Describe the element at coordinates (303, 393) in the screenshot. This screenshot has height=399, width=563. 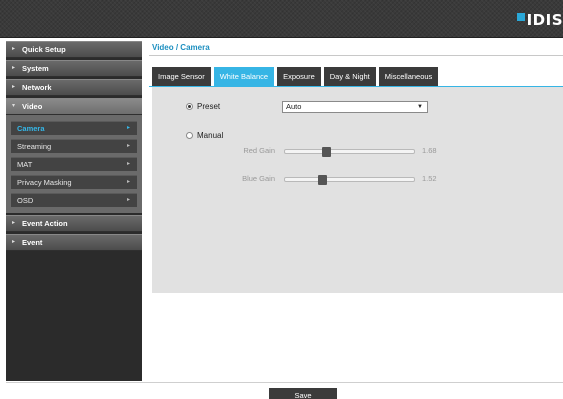
I see `save-button: Save` at that location.